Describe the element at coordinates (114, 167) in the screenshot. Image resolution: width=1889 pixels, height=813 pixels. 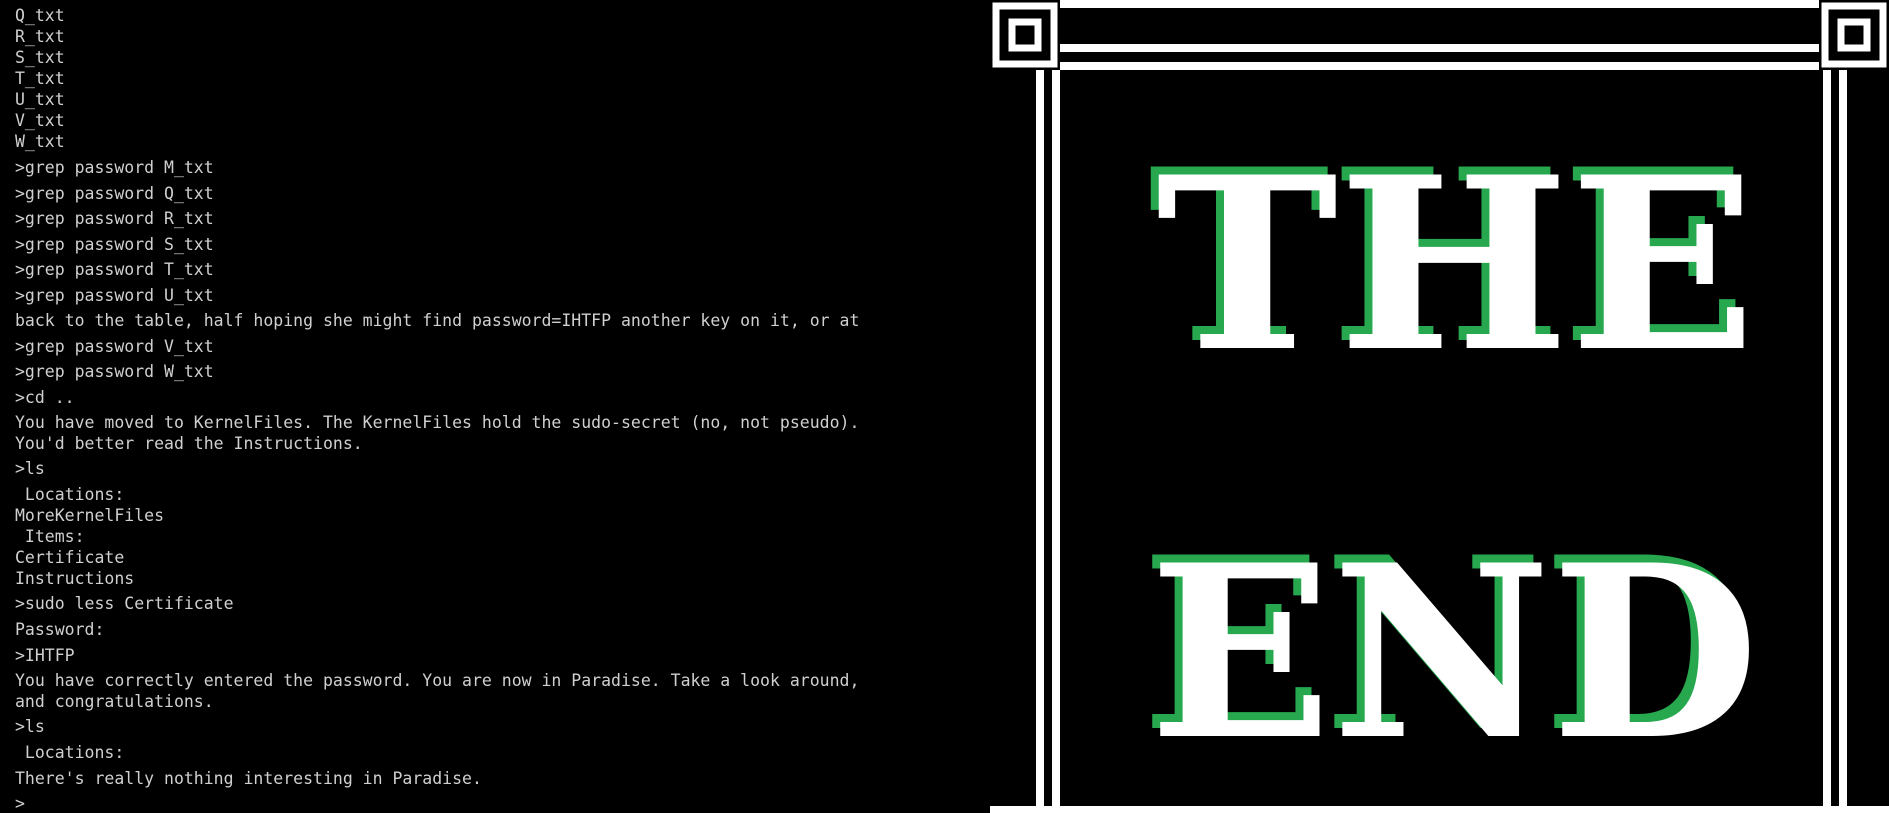
I see `terminal-command: >grep password M_txt` at that location.